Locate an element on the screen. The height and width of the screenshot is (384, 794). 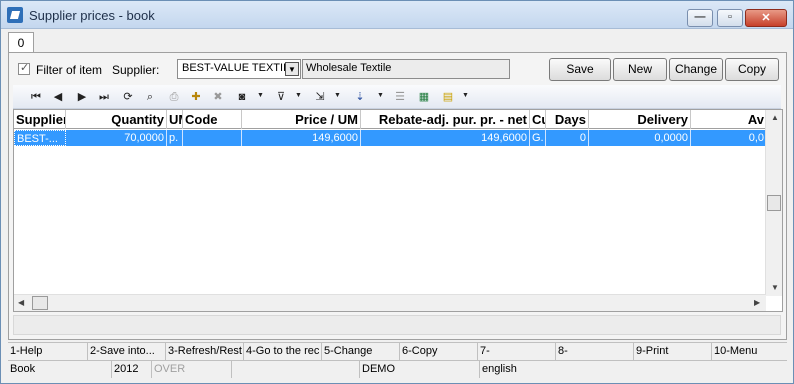
fkey-copy: 6-Copy is located at coordinates (439, 351).